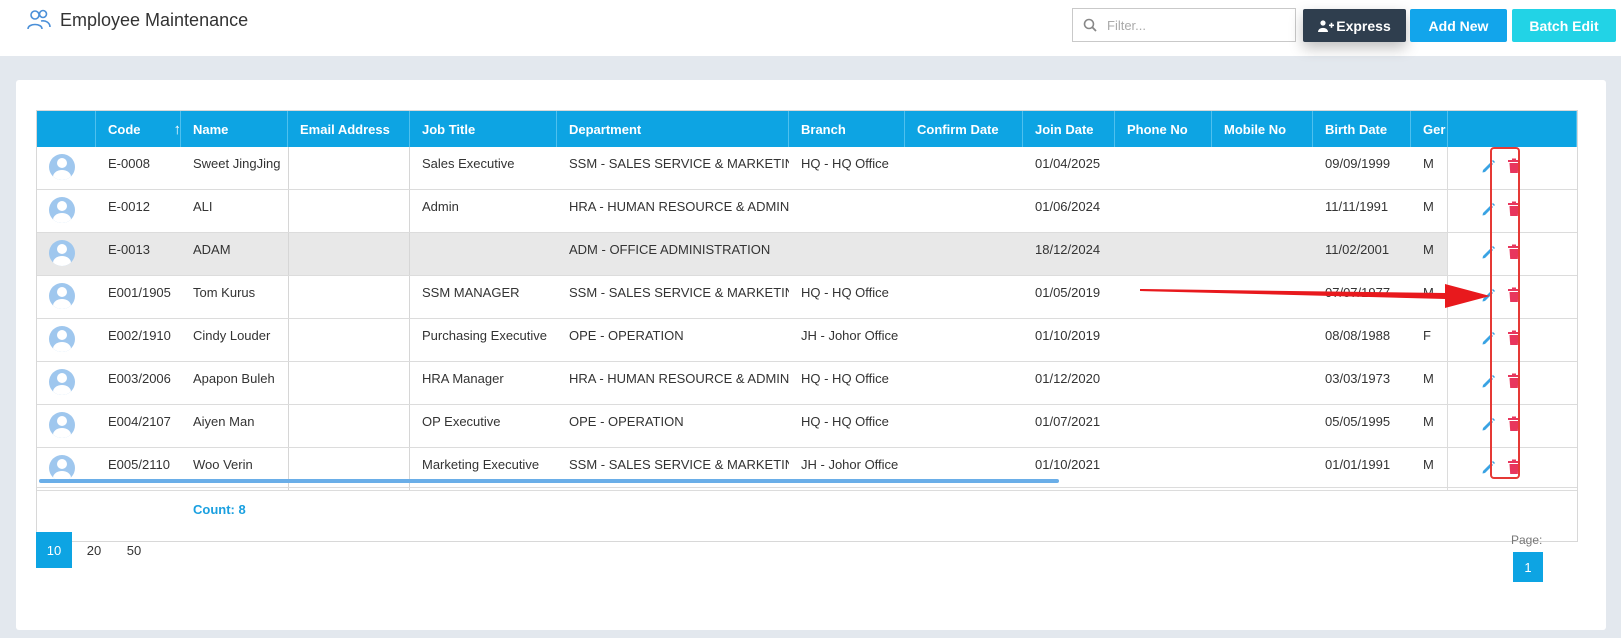 The image size is (1621, 638). What do you see at coordinates (670, 249) in the screenshot?
I see `cell-department: ADM - OFFICE ADMINISTRATION` at bounding box center [670, 249].